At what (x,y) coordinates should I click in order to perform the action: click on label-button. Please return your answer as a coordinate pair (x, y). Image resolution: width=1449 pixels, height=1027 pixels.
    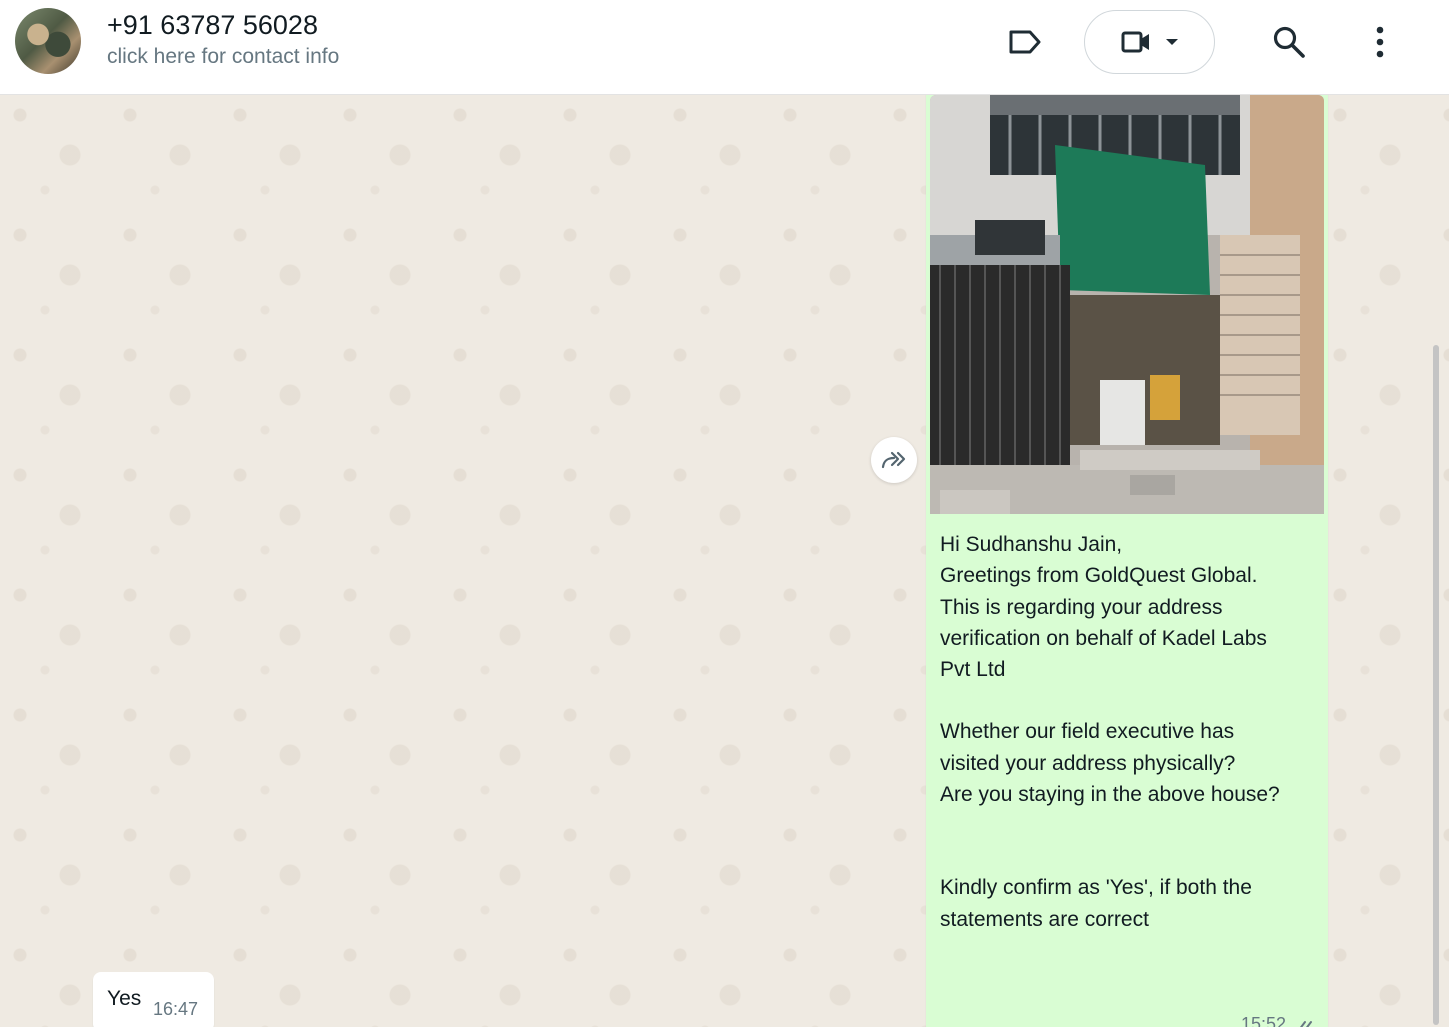
    Looking at the image, I should click on (1025, 42).